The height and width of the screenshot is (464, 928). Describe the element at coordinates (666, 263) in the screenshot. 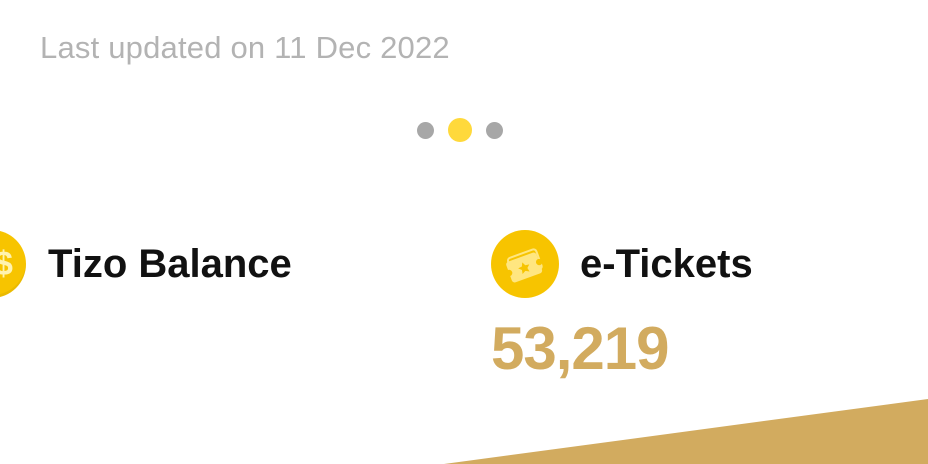

I see `e-tickets-title: e-Tickets` at that location.